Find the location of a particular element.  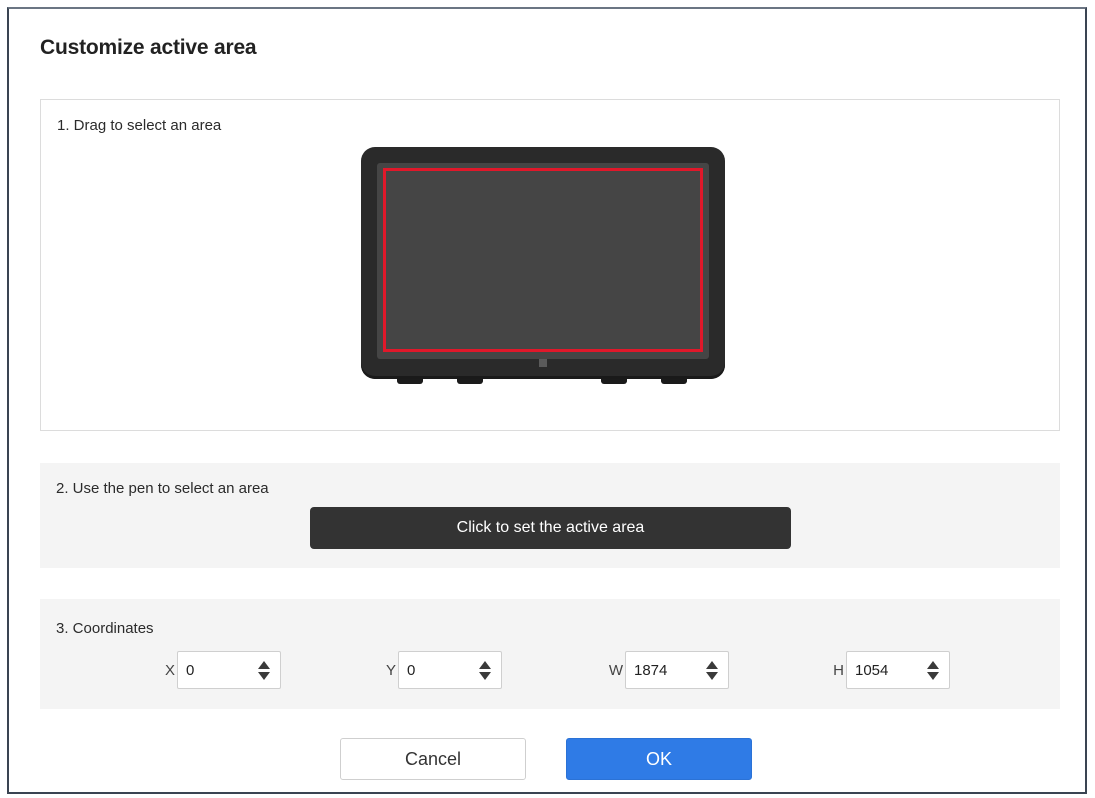

coord-y-group: Y is located at coordinates (442, 670).